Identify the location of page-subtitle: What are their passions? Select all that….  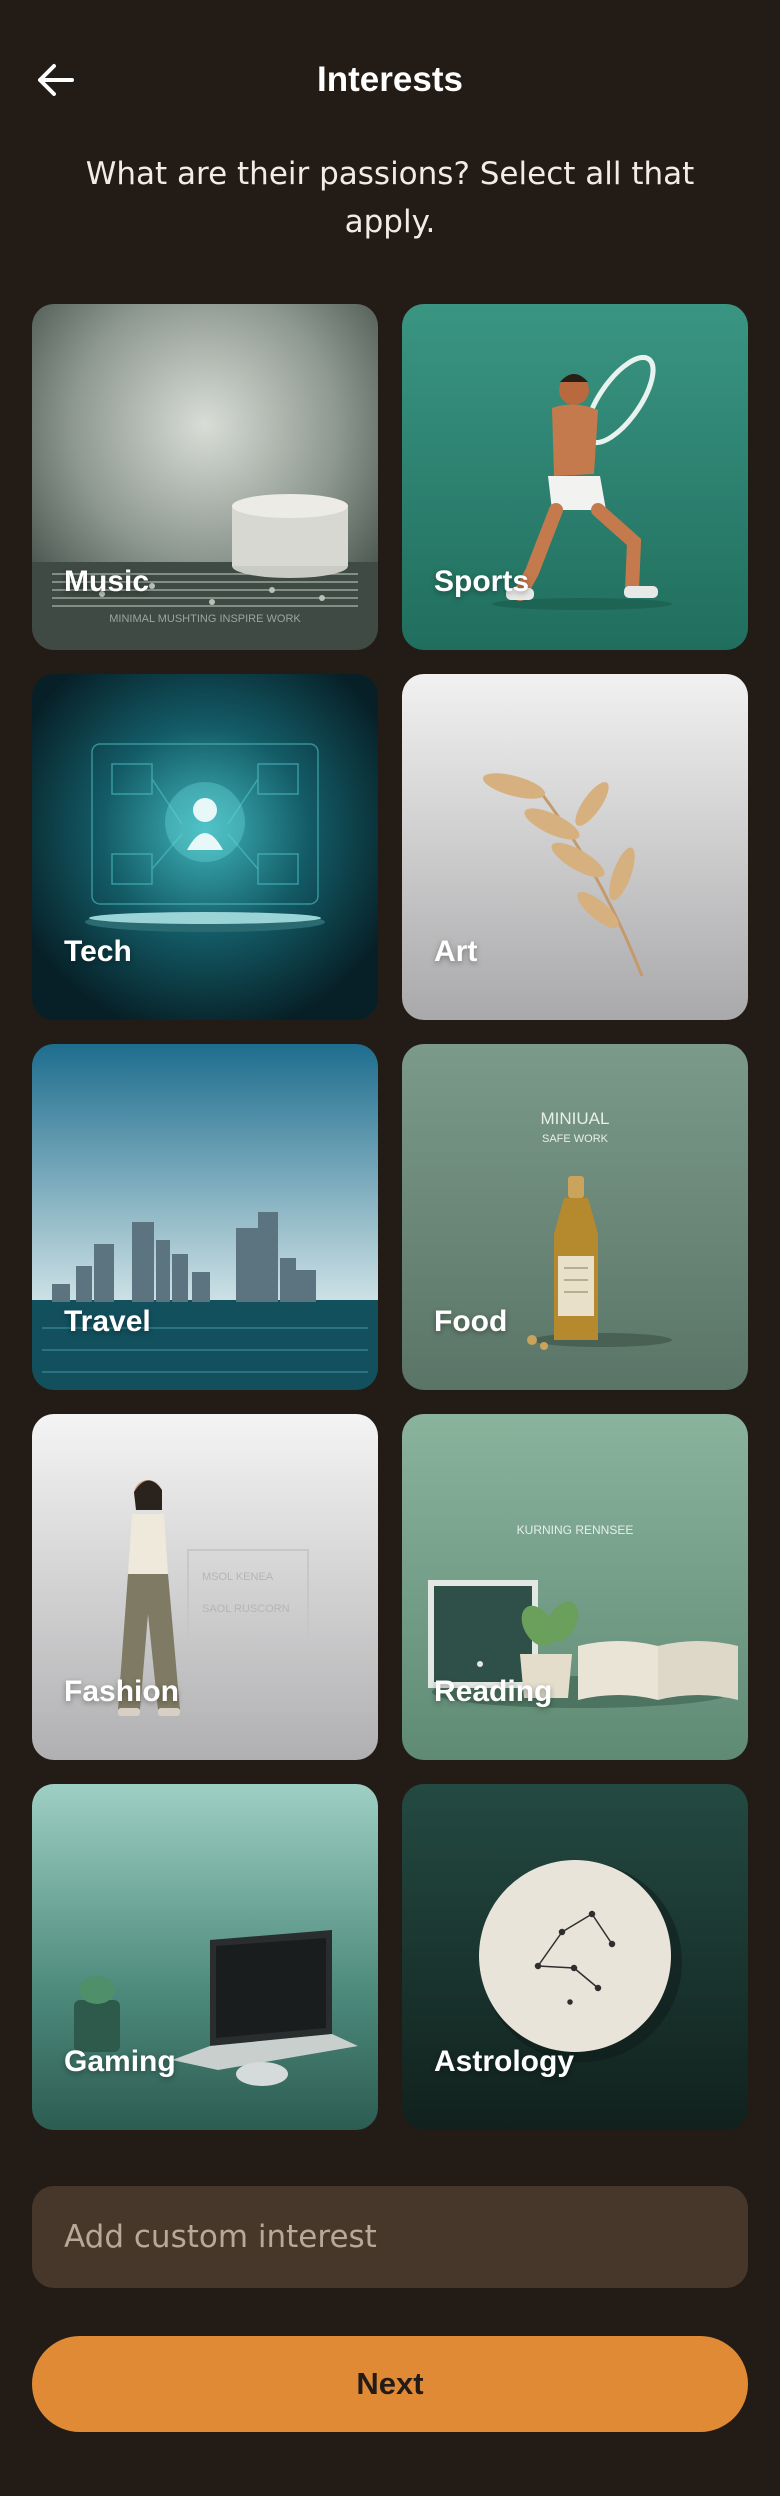
(390, 198).